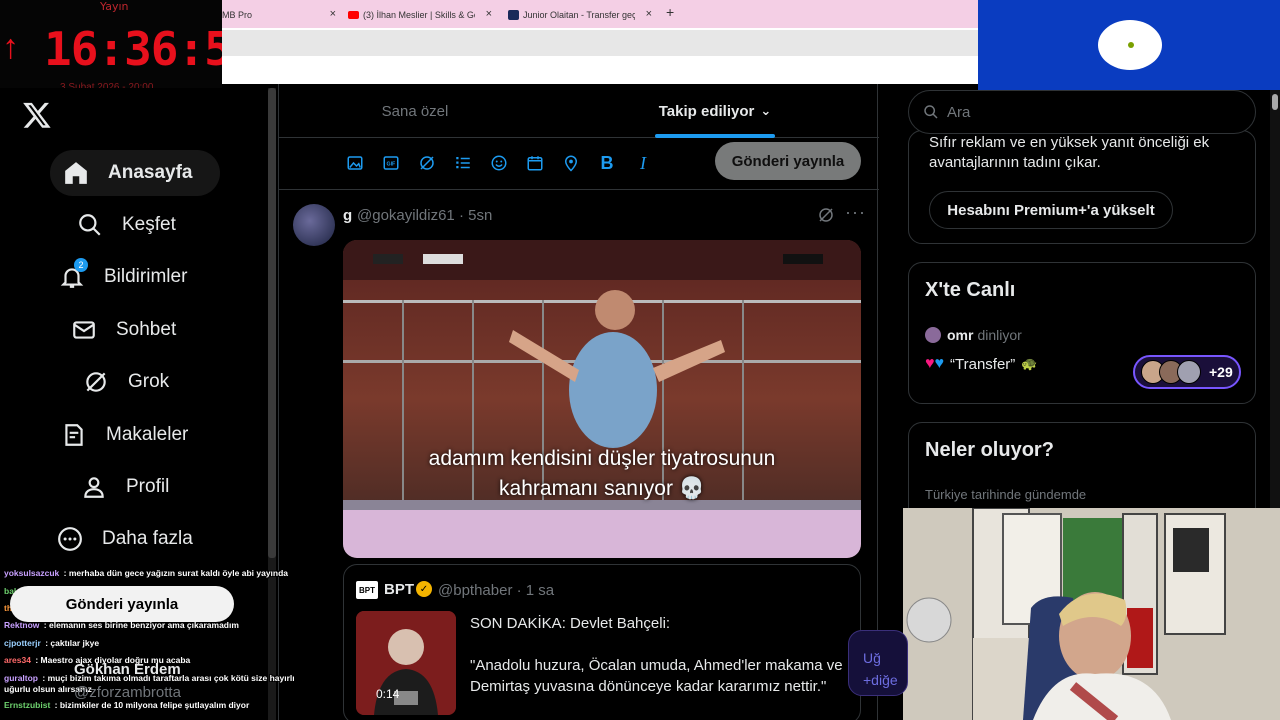 Image resolution: width=1280 pixels, height=720 pixels. Describe the element at coordinates (17, 660) in the screenshot. I see `chat-username: ares34` at that location.